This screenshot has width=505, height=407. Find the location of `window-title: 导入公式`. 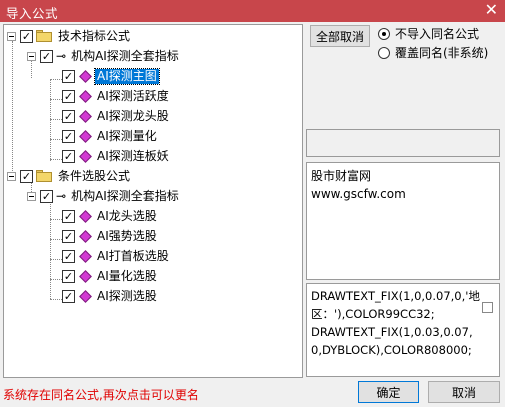

window-title: 导入公式 is located at coordinates (32, 13).